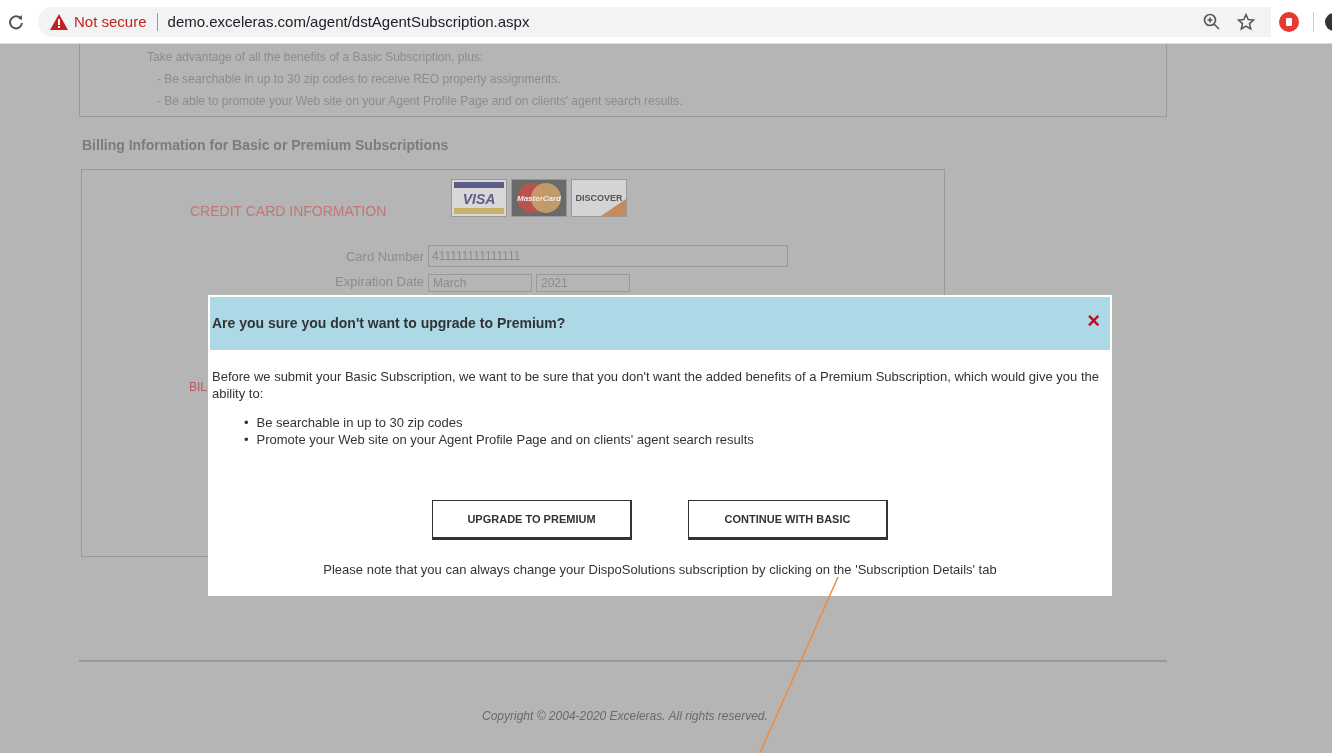 Image resolution: width=1332 pixels, height=753 pixels. Describe the element at coordinates (1246, 21) in the screenshot. I see `star-icon` at that location.